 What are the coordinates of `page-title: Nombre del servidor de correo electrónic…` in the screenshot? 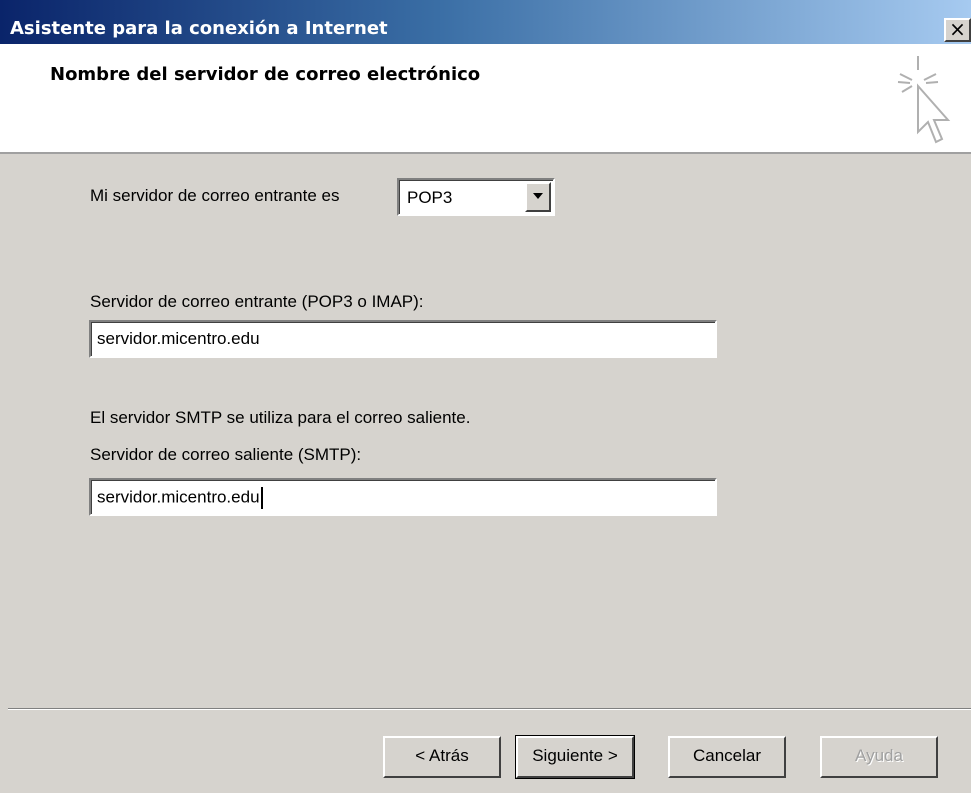 It's located at (265, 74).